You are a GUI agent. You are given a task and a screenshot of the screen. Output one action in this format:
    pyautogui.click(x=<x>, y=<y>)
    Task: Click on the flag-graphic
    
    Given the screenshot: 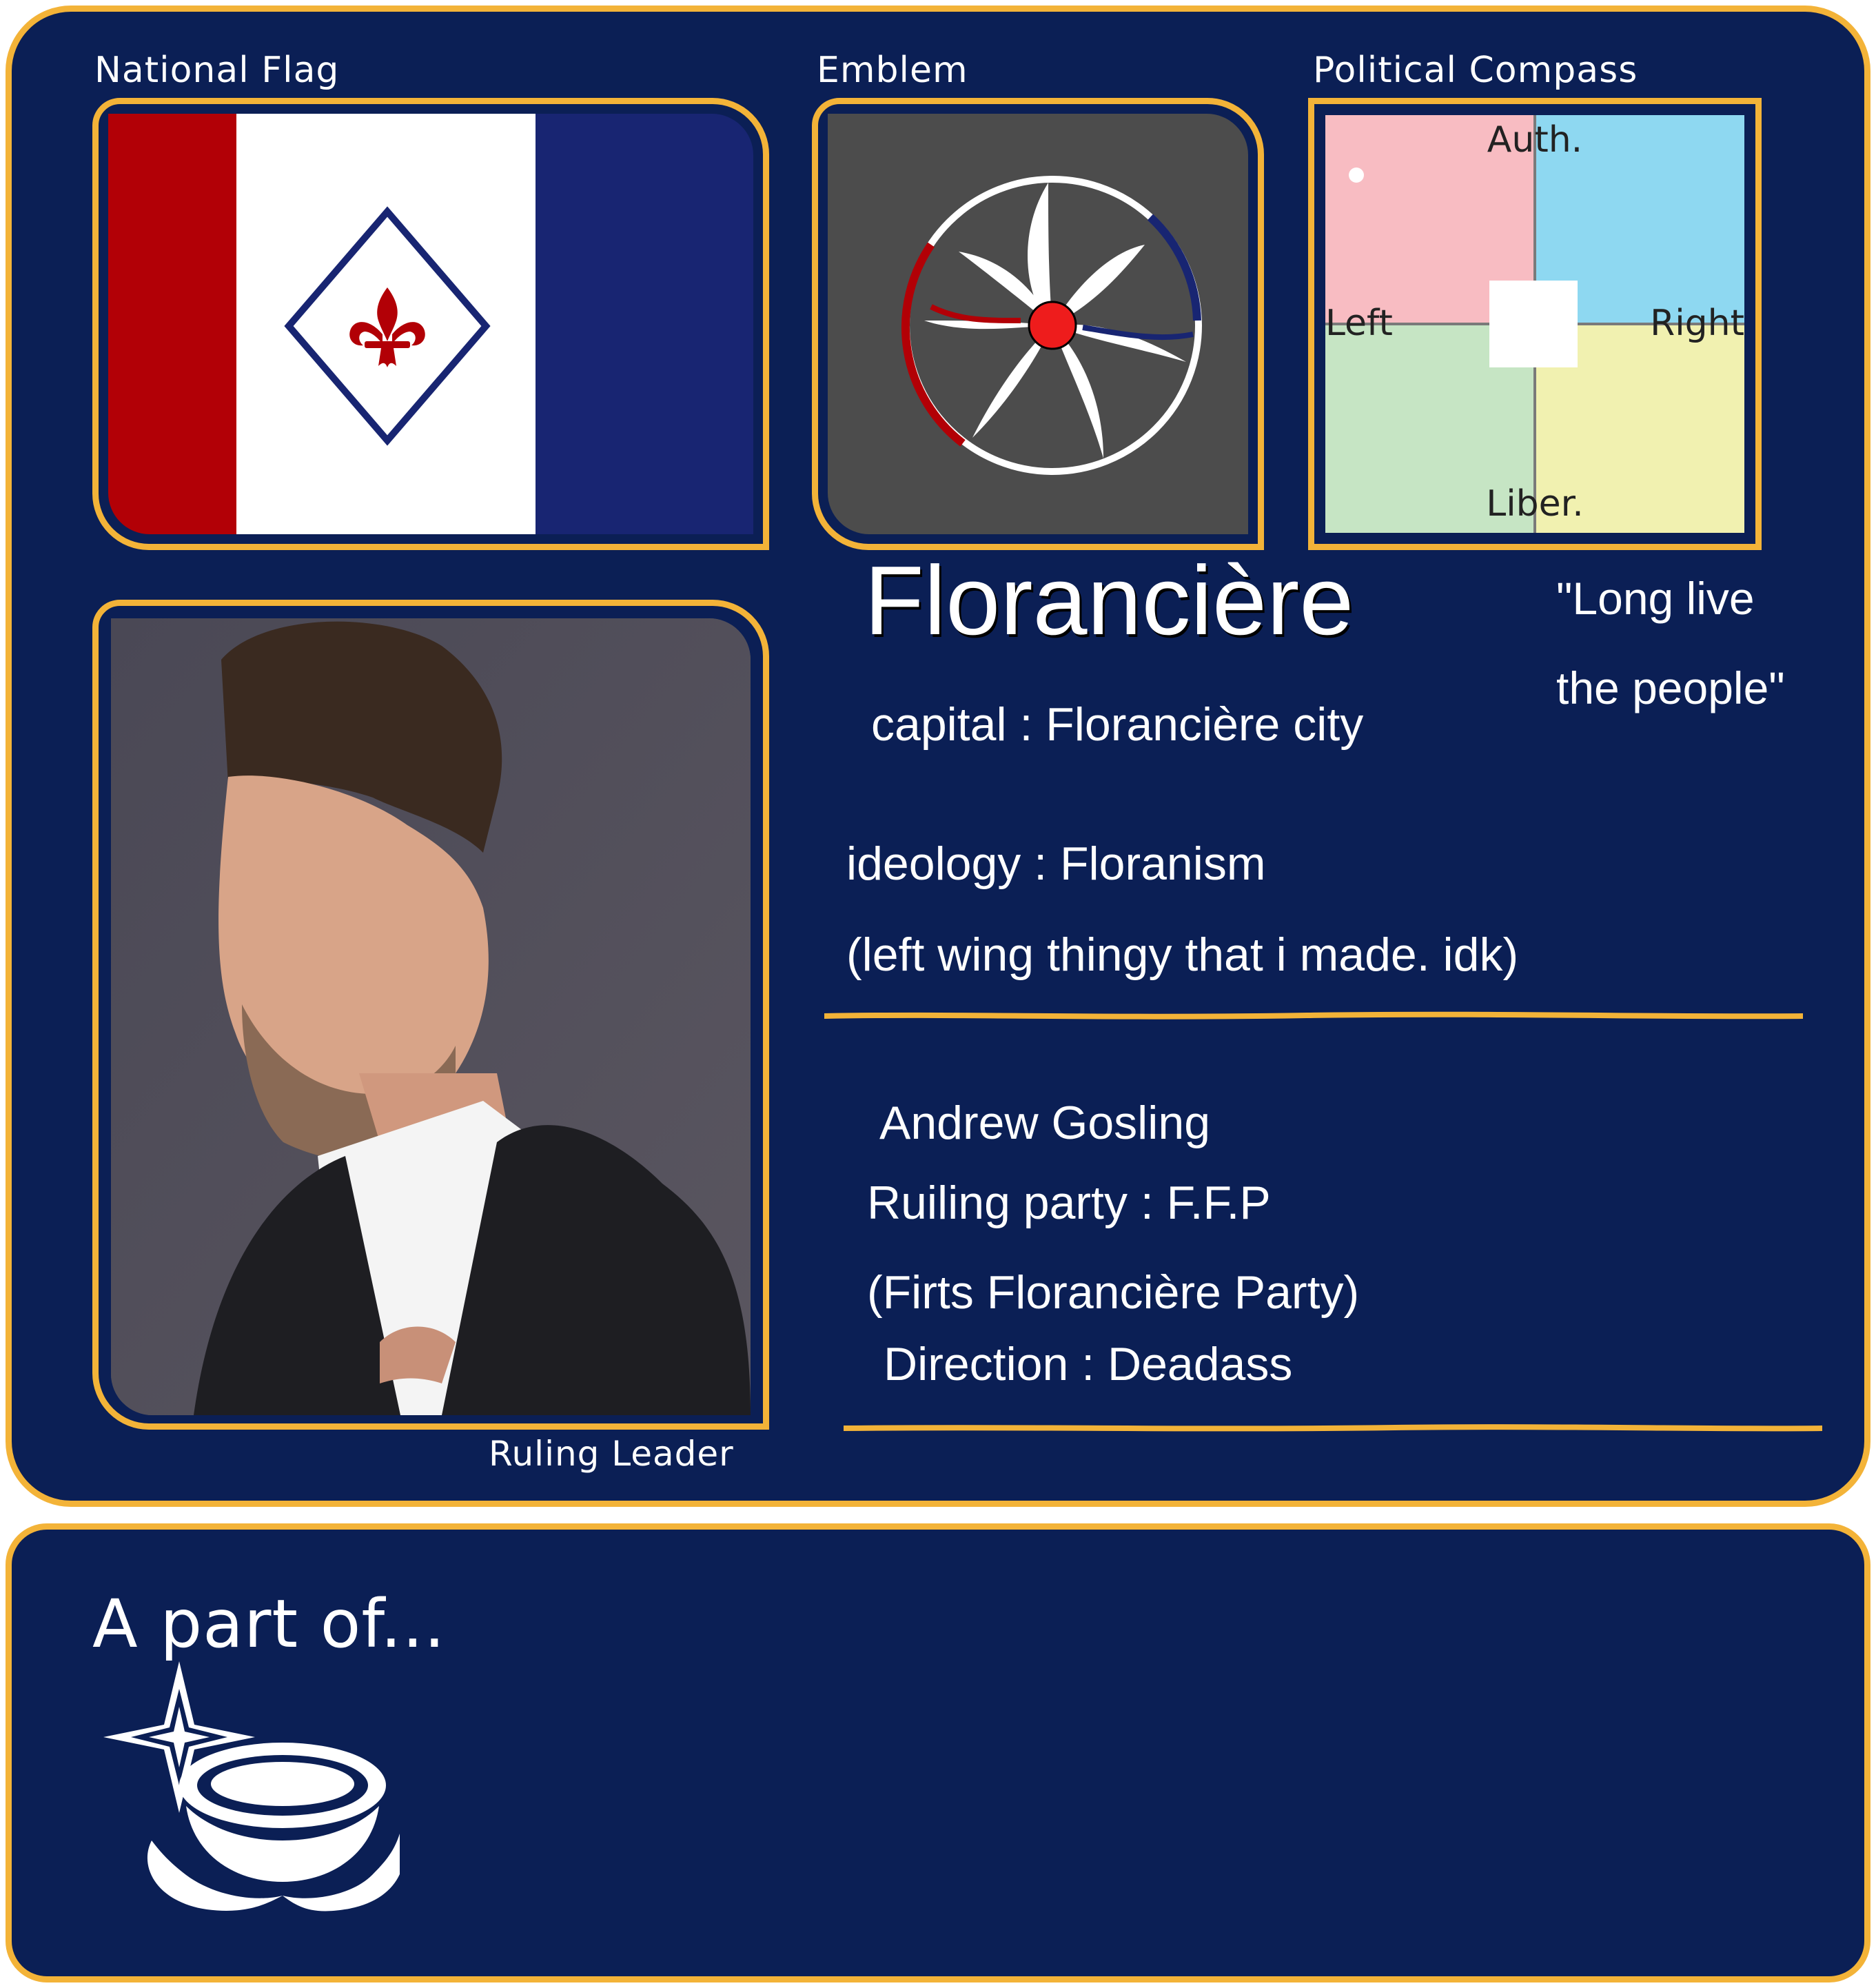 What is the action you would take?
    pyautogui.click(x=431, y=324)
    